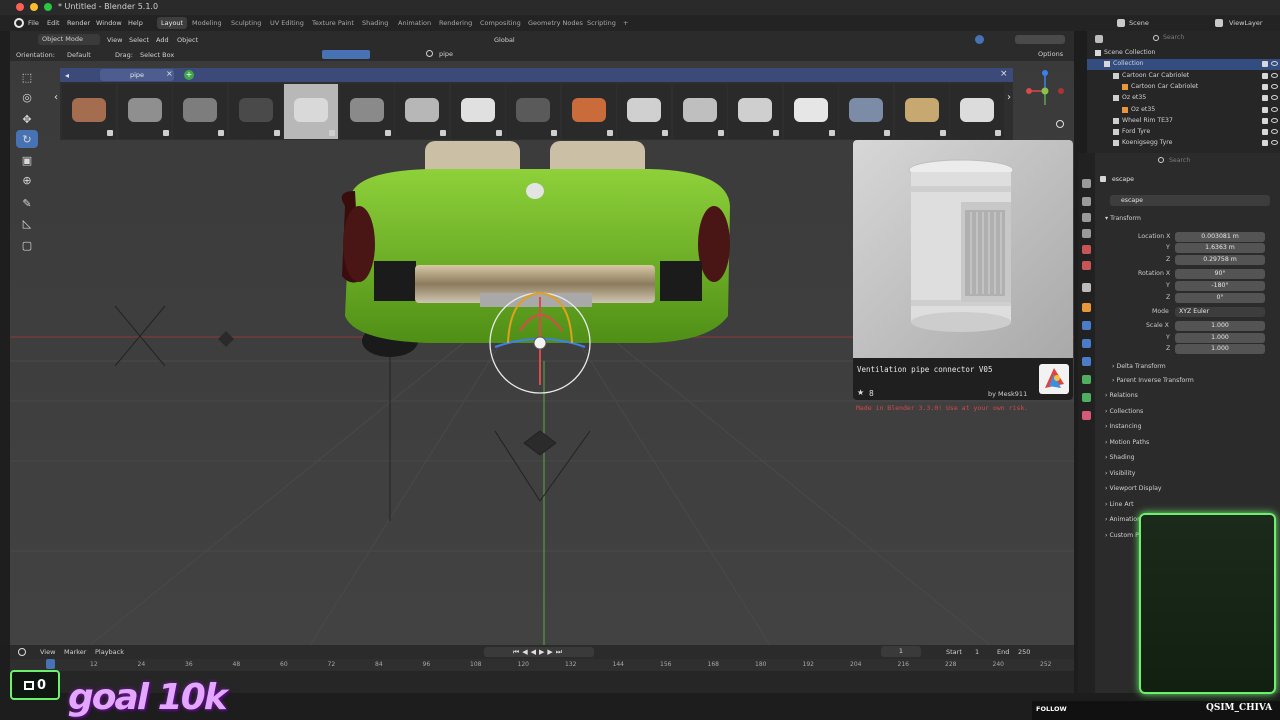  I want to click on outliner-search-input: Search, so click(1173, 37).